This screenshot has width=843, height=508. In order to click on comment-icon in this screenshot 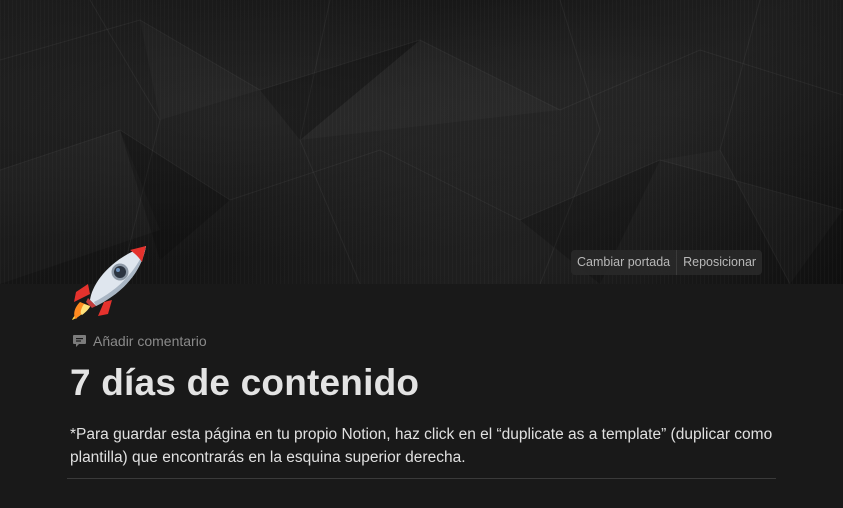, I will do `click(79, 341)`.